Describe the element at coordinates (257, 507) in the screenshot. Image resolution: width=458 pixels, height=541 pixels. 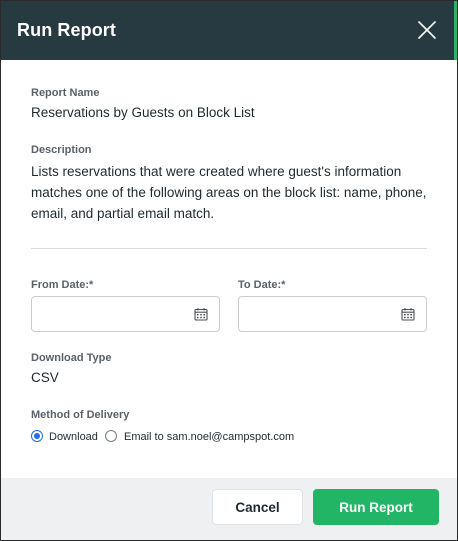
I see `cancel-button: Cancel` at that location.